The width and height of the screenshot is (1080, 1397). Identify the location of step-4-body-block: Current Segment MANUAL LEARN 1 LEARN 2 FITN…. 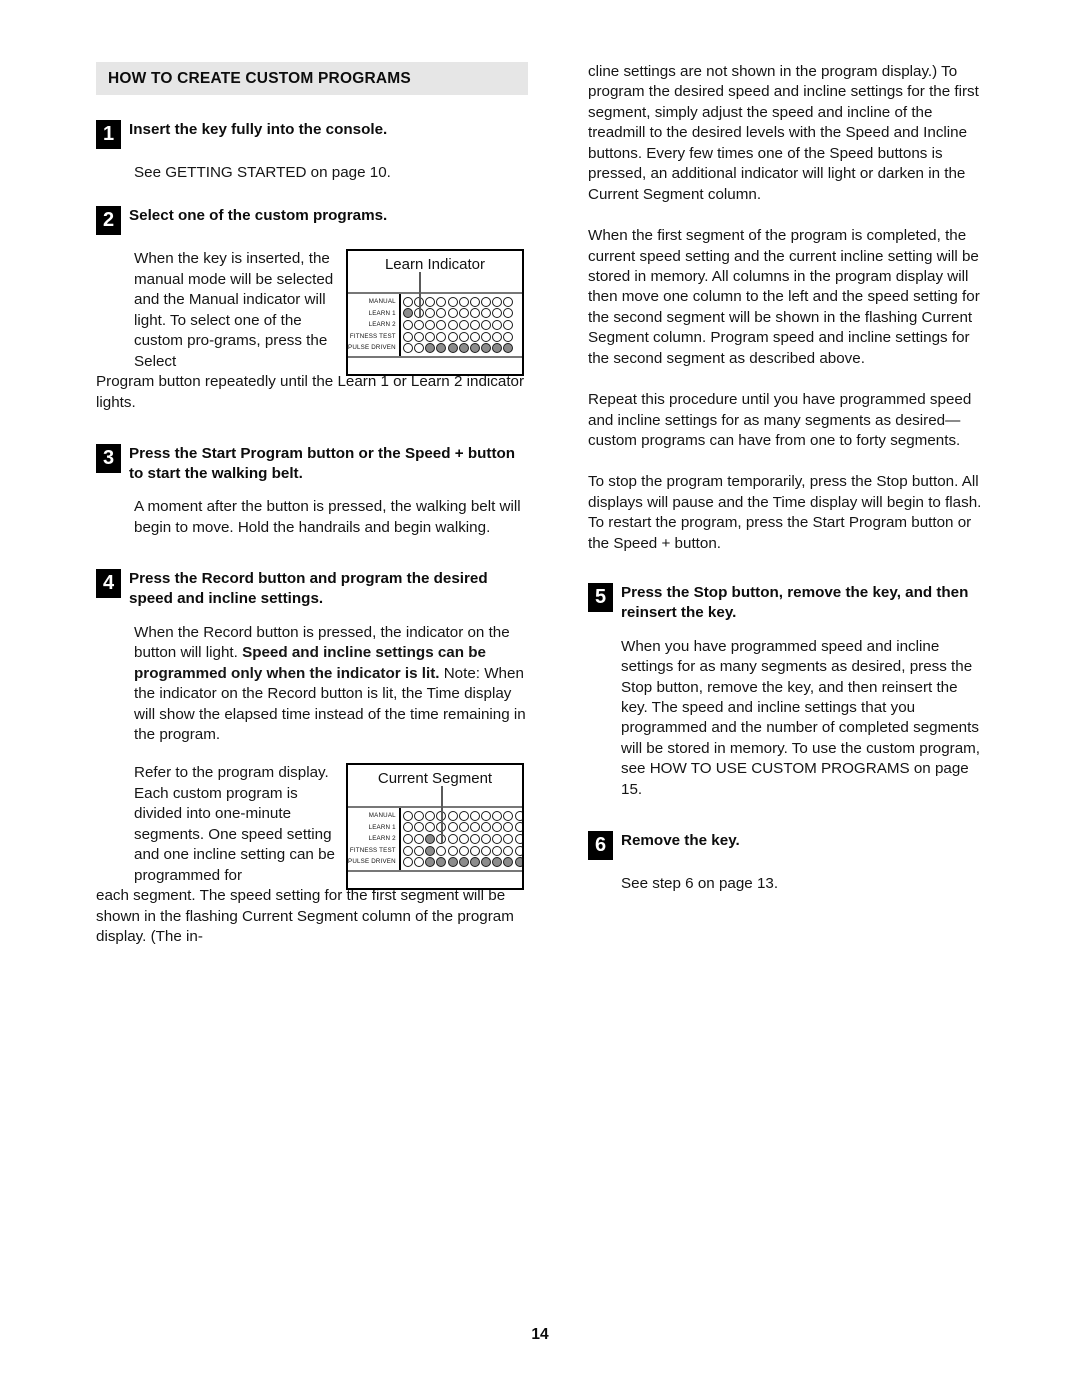
(312, 855).